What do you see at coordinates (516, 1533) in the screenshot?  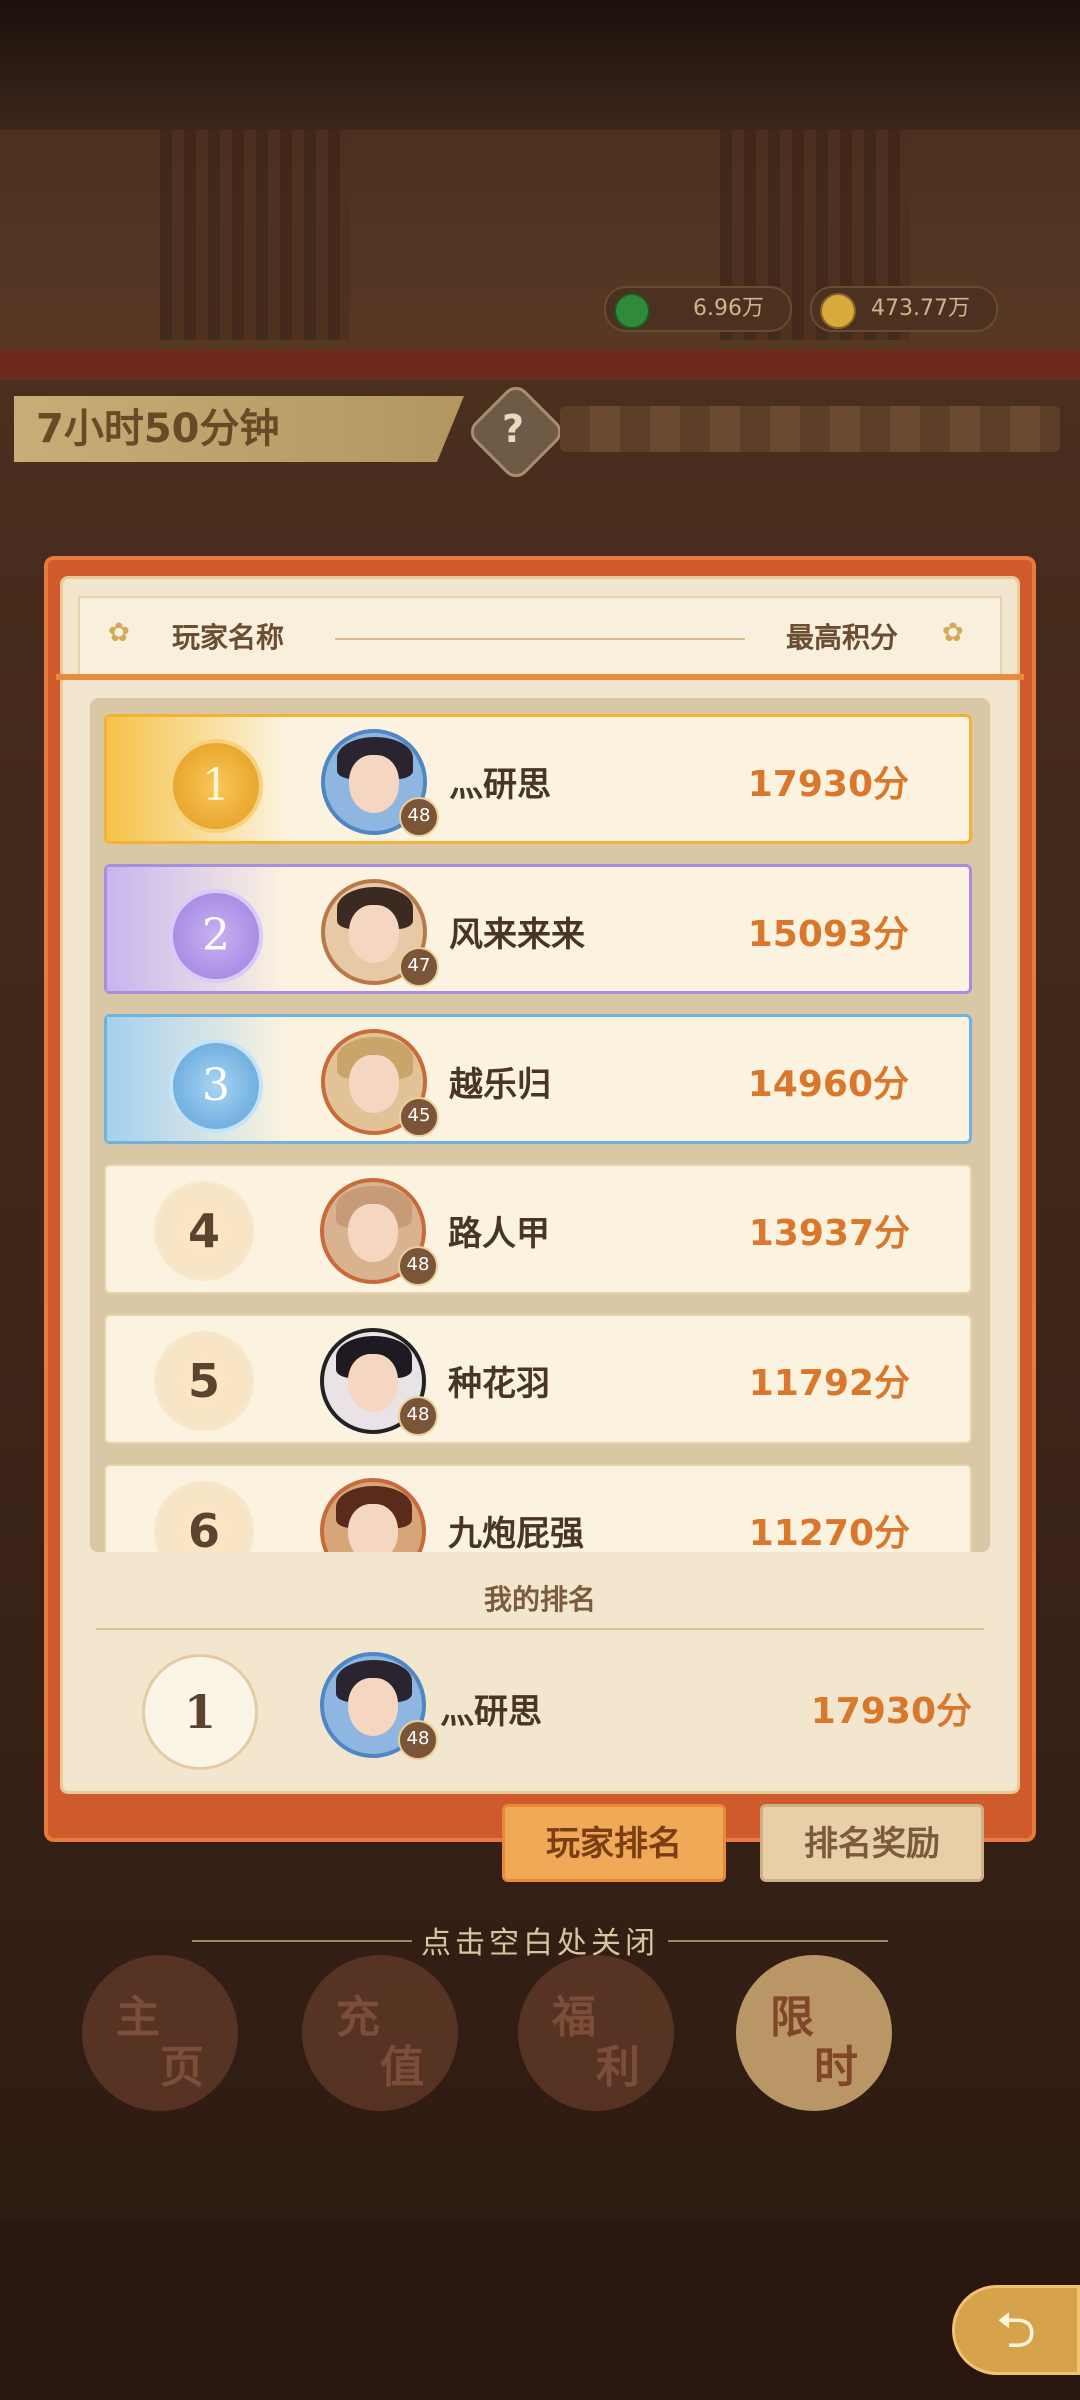 I see `player-name: 九炮屁强` at bounding box center [516, 1533].